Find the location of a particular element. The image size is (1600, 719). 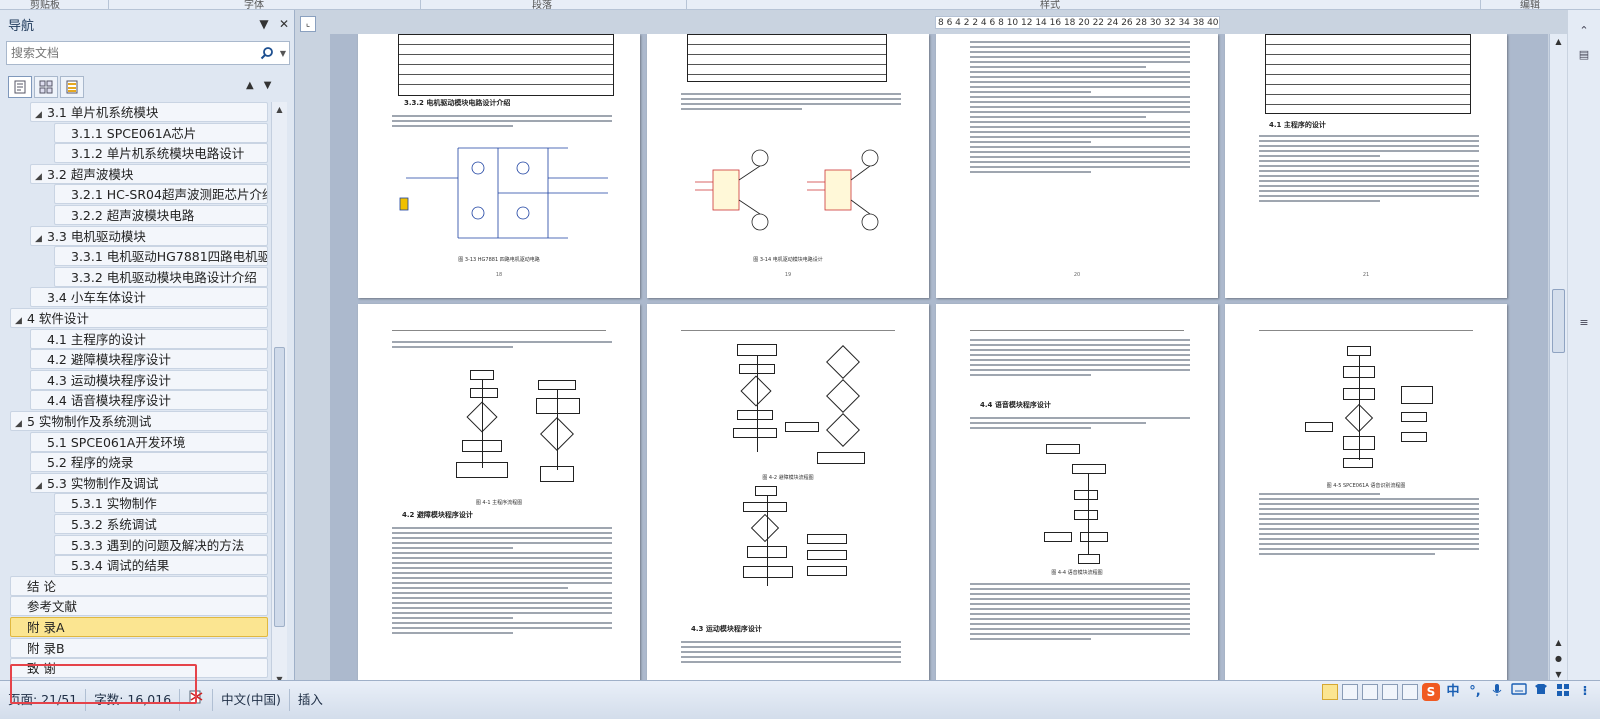

nav-item: 参考文献 is located at coordinates (139, 606).